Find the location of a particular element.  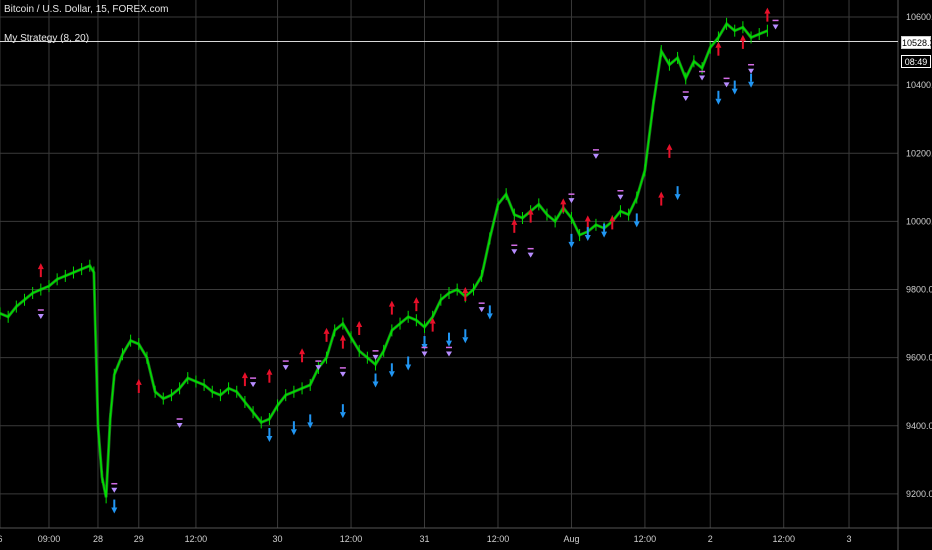

x-tick-label: 2 is located at coordinates (710, 539).